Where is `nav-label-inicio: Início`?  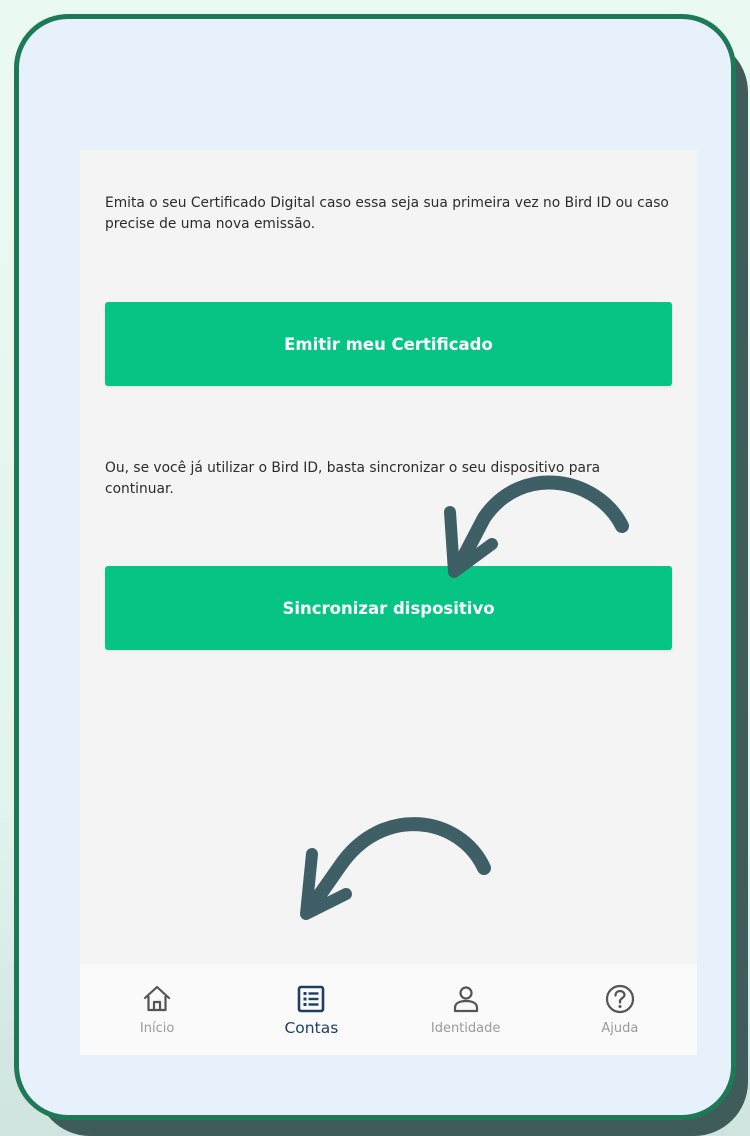 nav-label-inicio: Início is located at coordinates (157, 1028).